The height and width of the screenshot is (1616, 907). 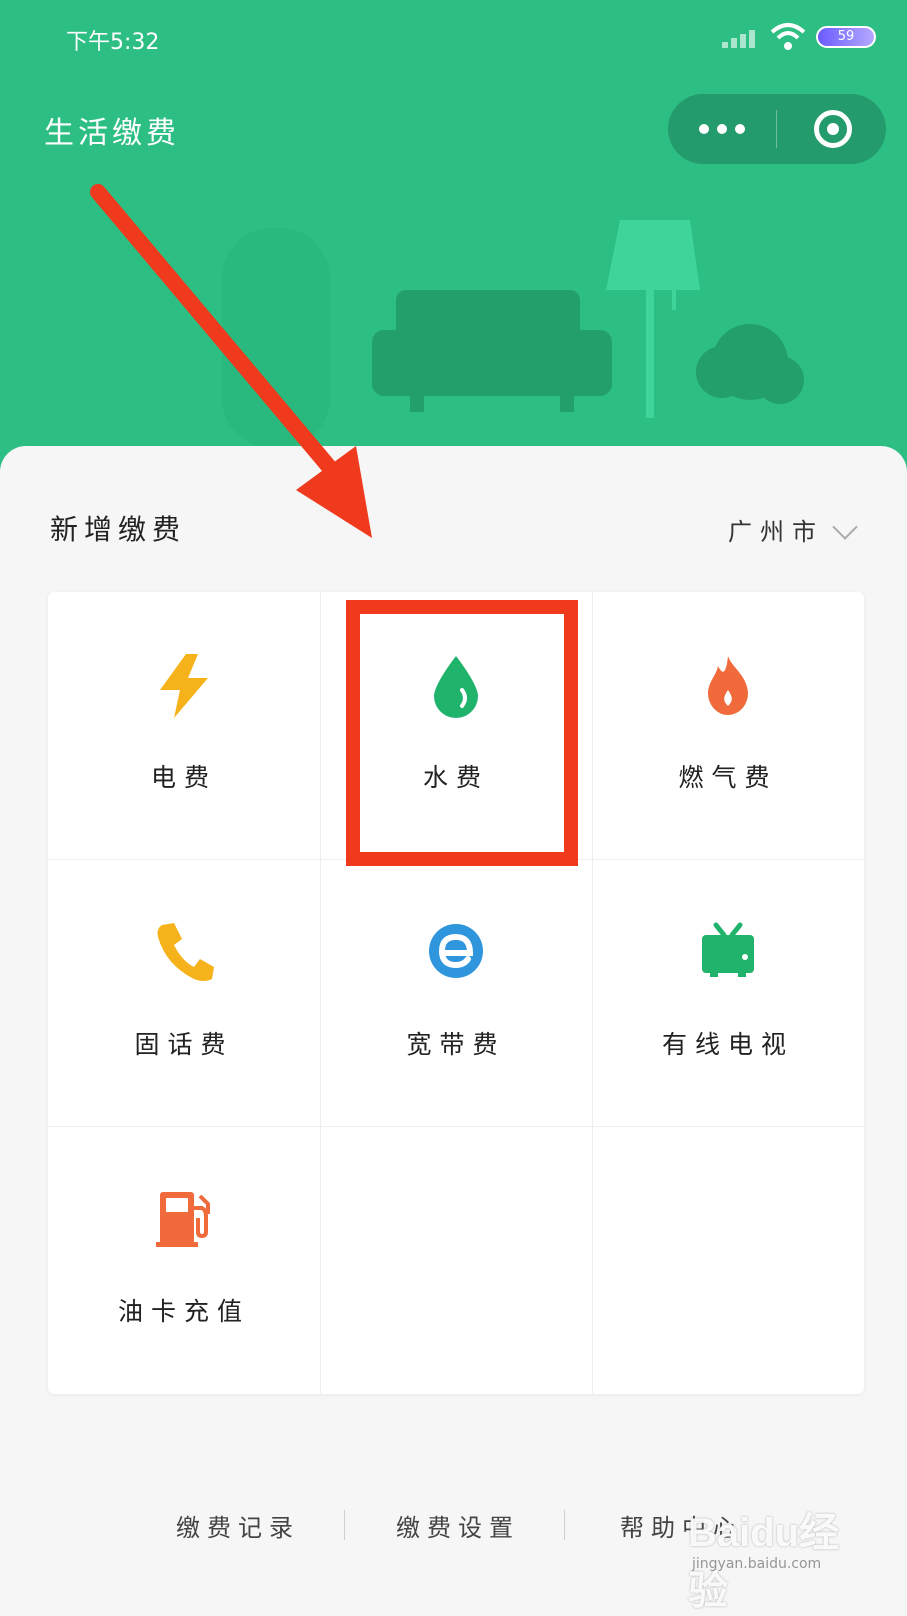 What do you see at coordinates (776, 529) in the screenshot?
I see `city-selector: 广州市` at bounding box center [776, 529].